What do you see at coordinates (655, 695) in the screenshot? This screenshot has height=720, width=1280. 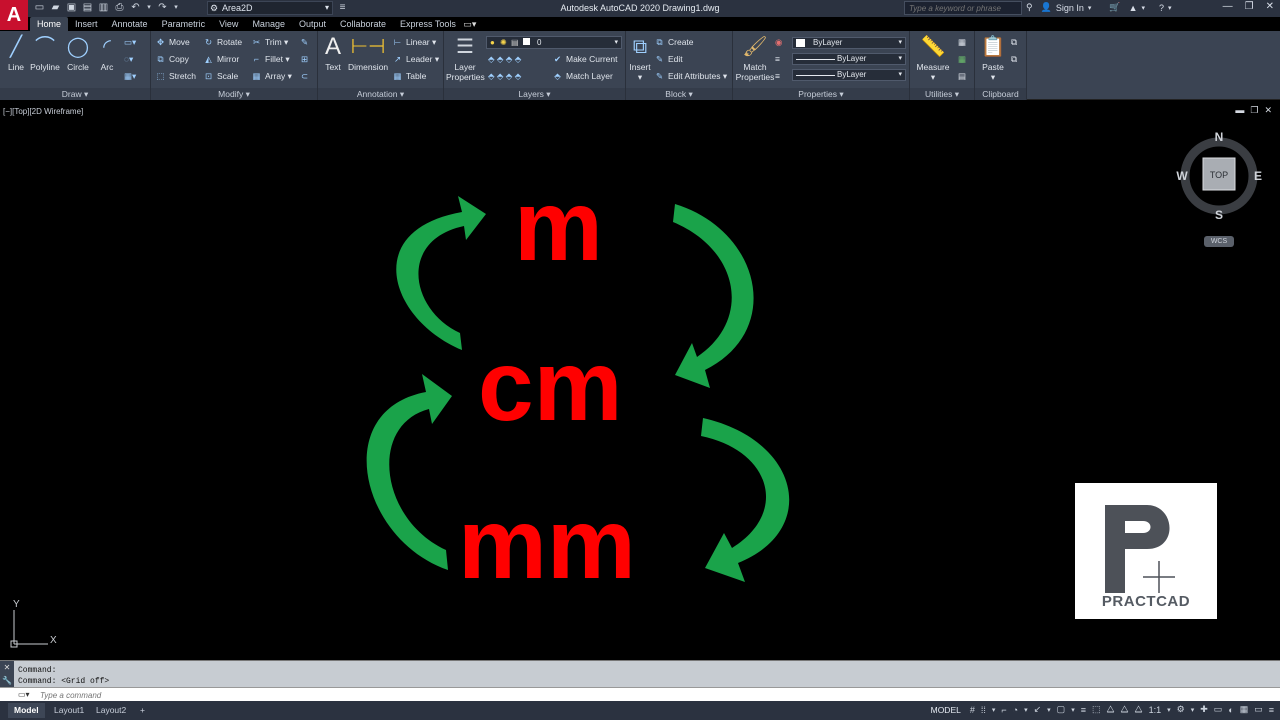 I see `command-input` at bounding box center [655, 695].